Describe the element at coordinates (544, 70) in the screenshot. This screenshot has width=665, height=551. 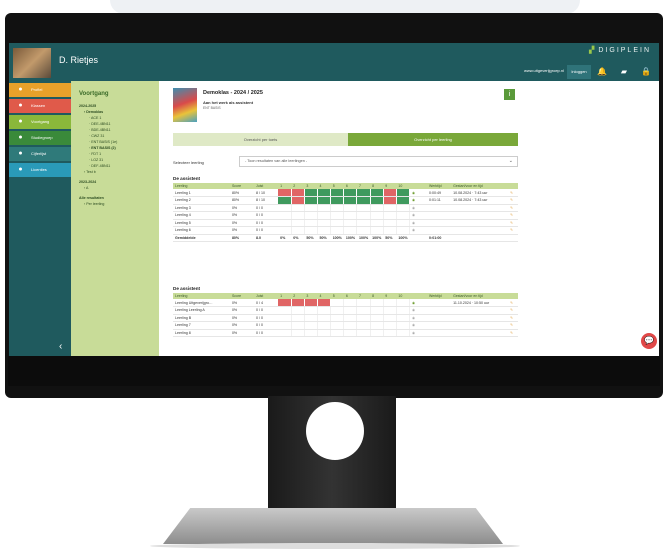
I see `header-url: www.uitgeverijgroep.nl` at that location.